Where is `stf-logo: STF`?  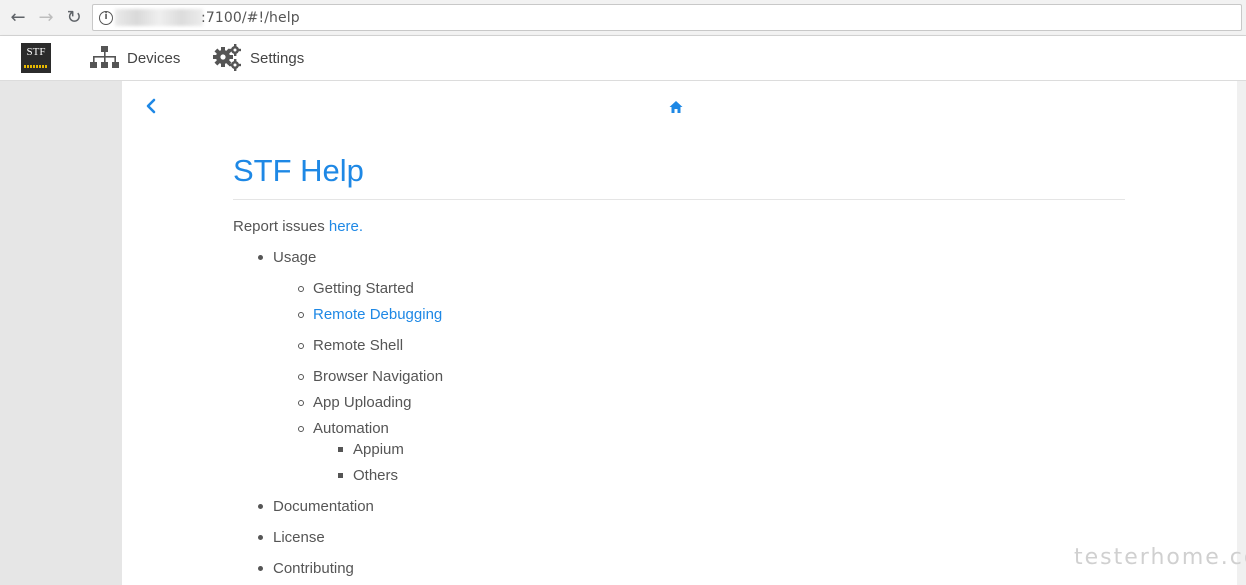
stf-logo: STF is located at coordinates (36, 58).